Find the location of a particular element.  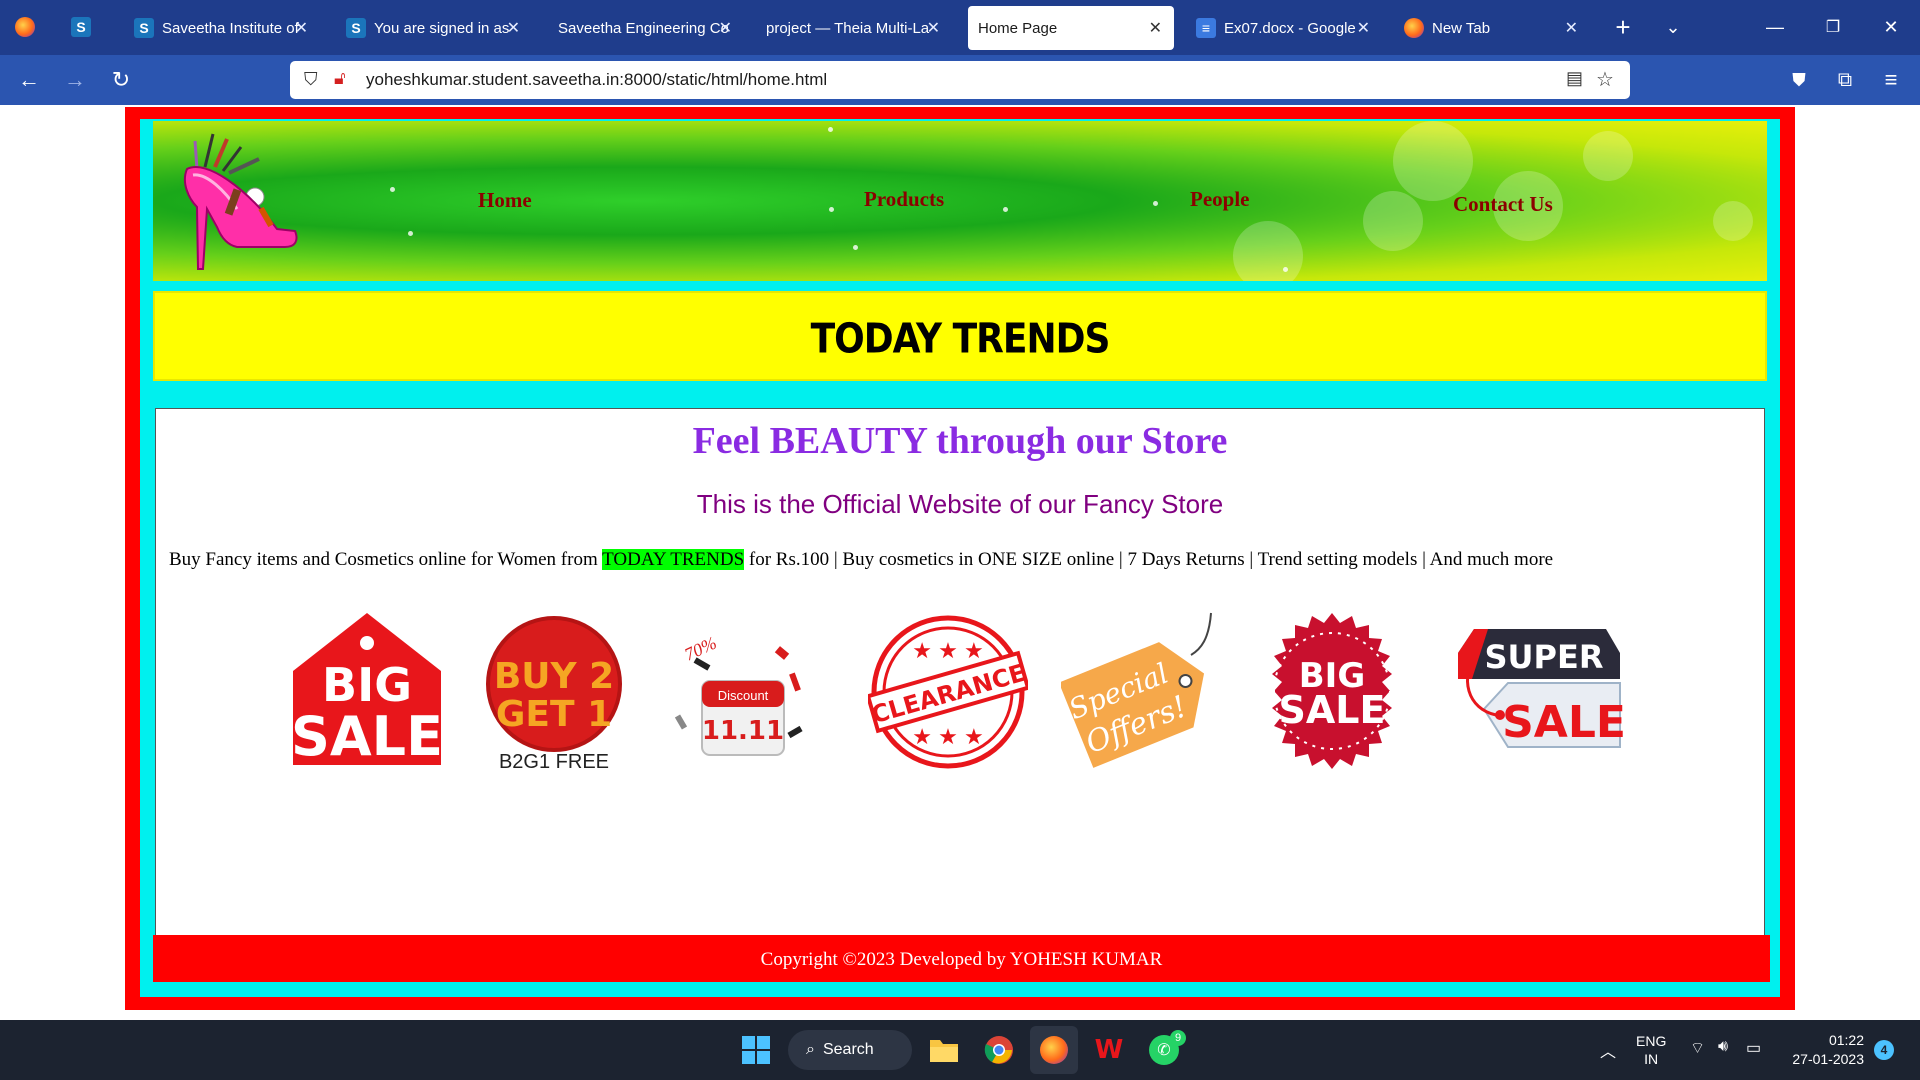

firefox-icon is located at coordinates (1414, 28).